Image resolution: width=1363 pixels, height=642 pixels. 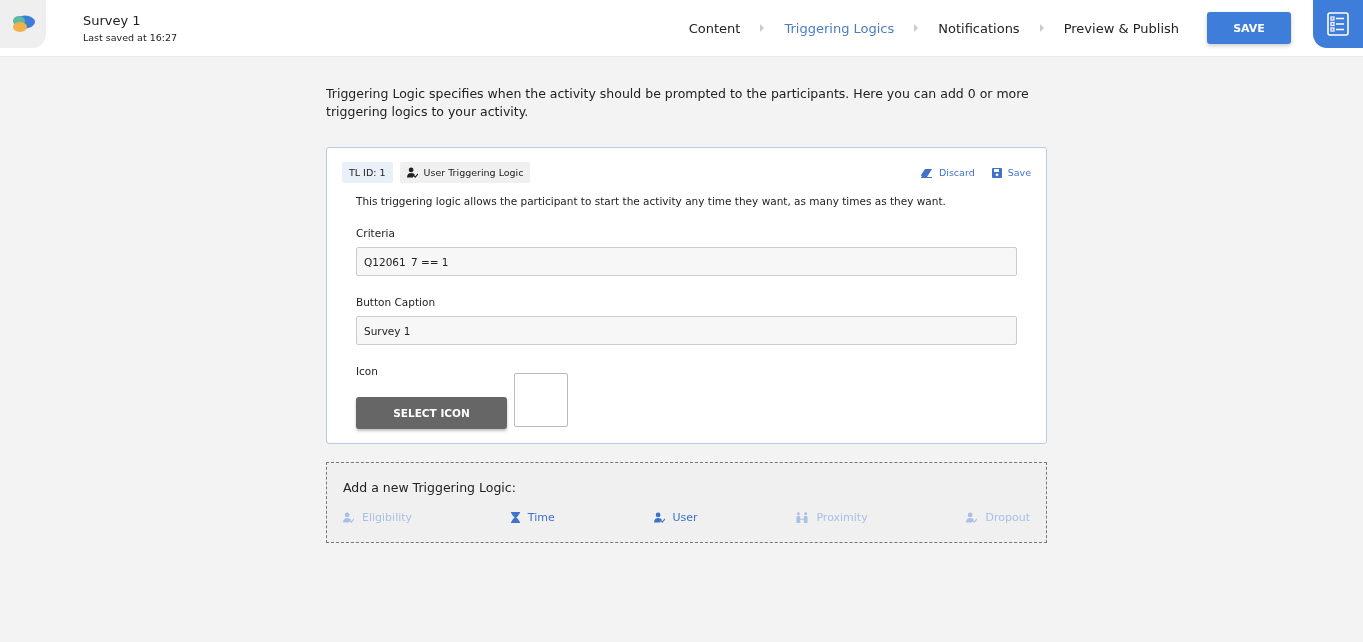 What do you see at coordinates (430, 487) in the screenshot?
I see `add-logic-title: Add a new Triggering Logic:` at bounding box center [430, 487].